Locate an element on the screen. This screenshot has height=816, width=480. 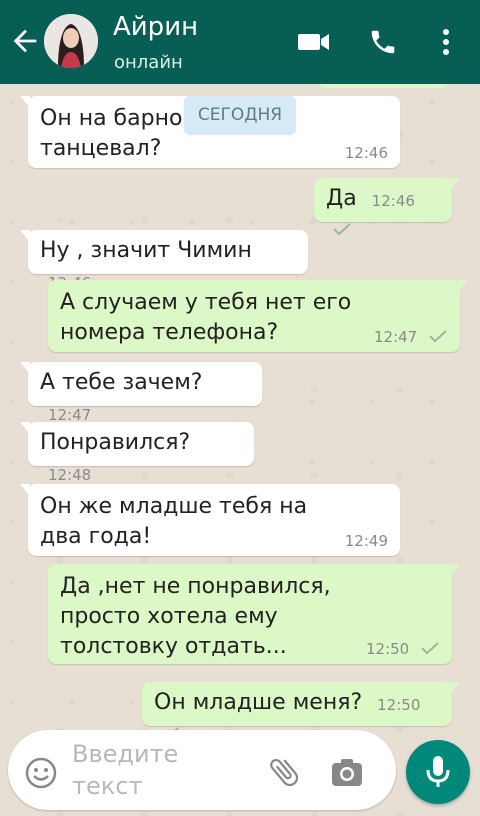
message-incoming: Понравился? 12:48 is located at coordinates (137, 453).